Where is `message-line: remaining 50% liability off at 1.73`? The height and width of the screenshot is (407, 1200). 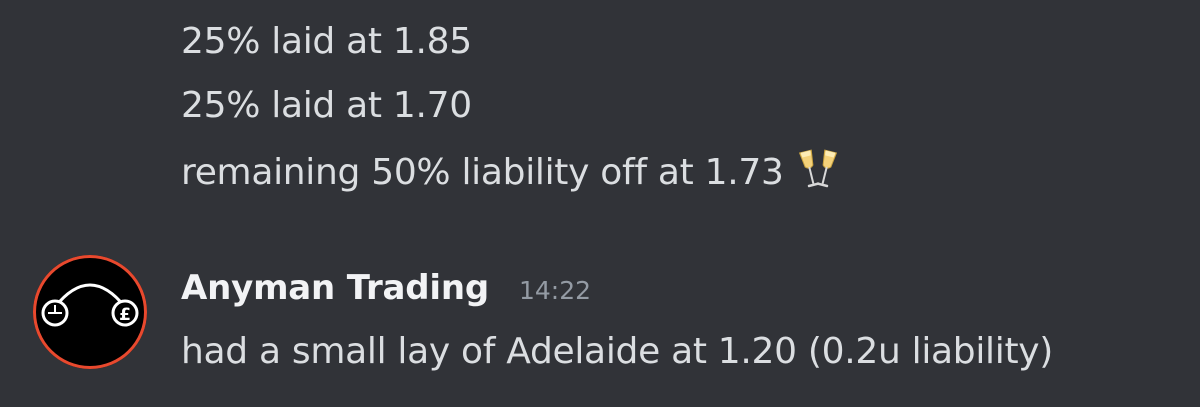 message-line: remaining 50% liability off at 1.73 is located at coordinates (510, 172).